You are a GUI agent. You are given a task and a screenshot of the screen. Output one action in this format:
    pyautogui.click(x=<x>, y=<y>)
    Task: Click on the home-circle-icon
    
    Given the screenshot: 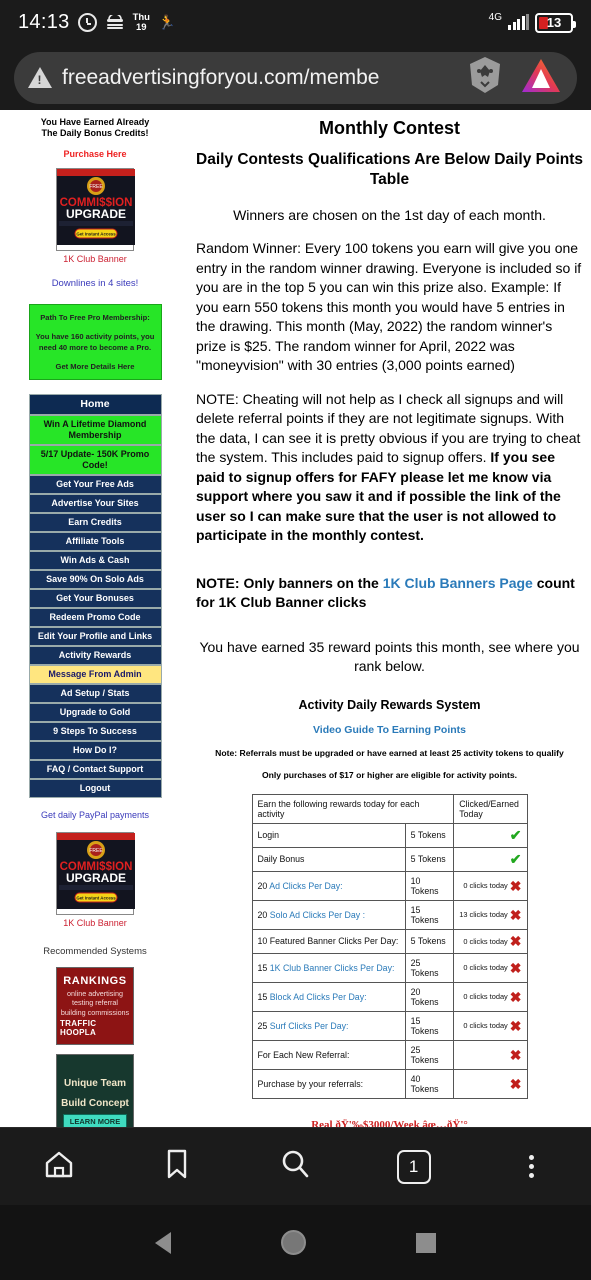 What is the action you would take?
    pyautogui.click(x=293, y=1242)
    